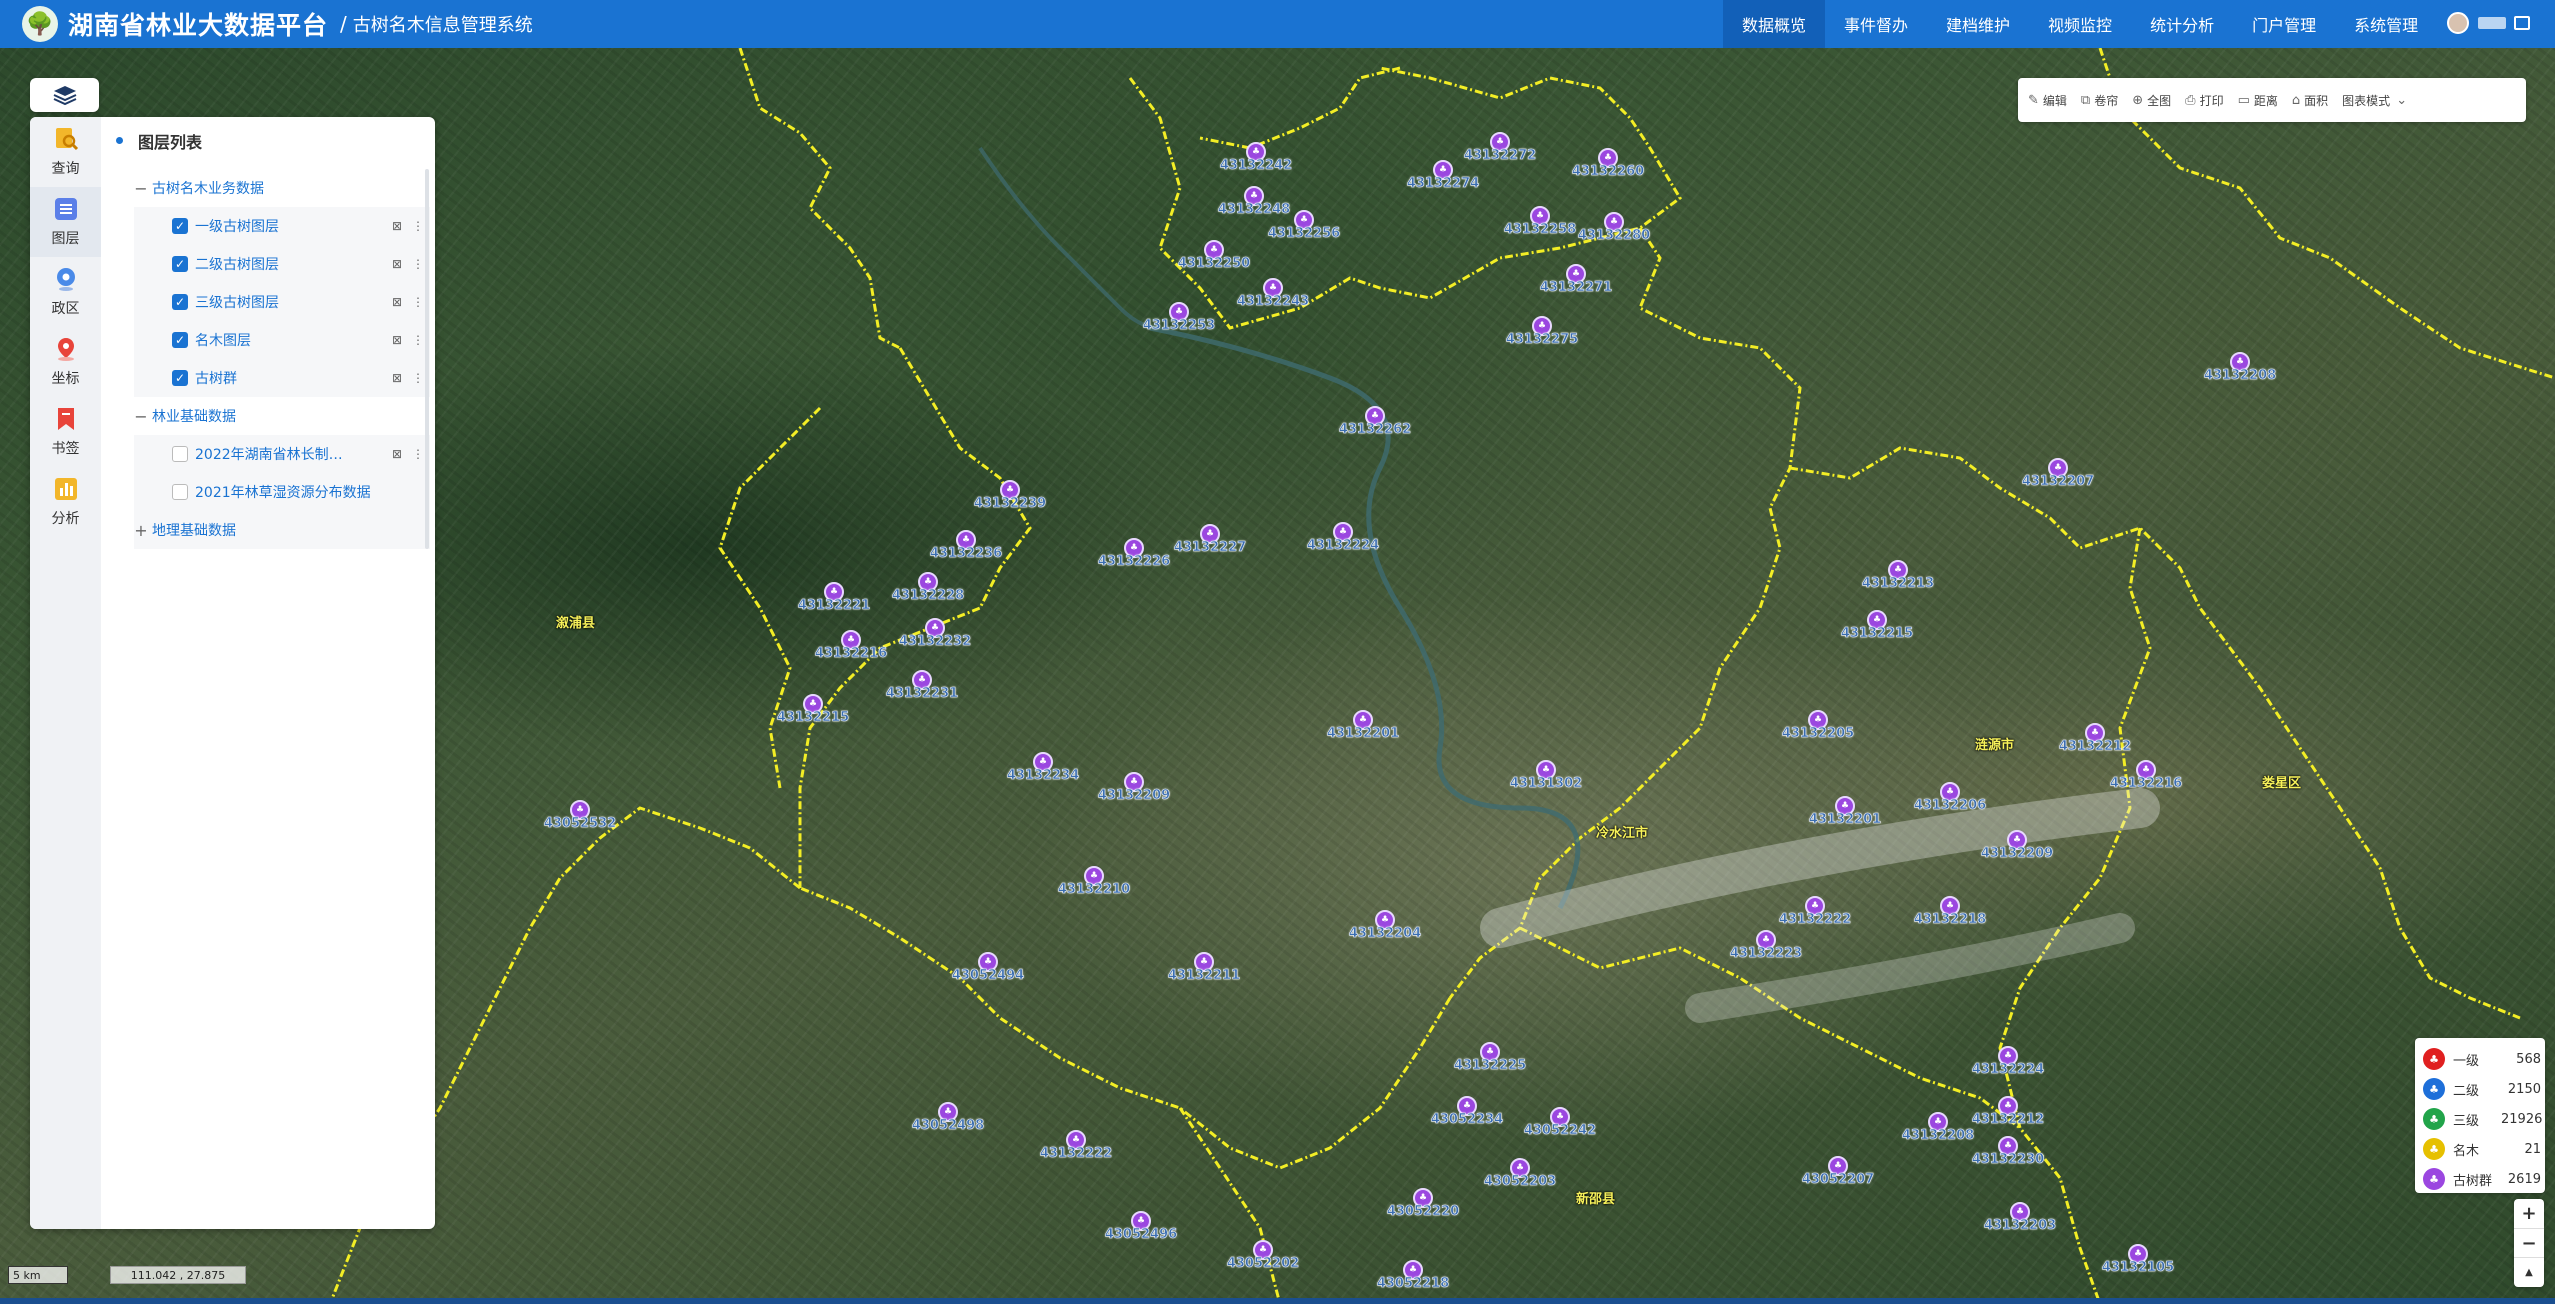 Image resolution: width=2555 pixels, height=1304 pixels. What do you see at coordinates (1576, 279) in the screenshot?
I see `tree-group-marker: ♣ 43132271` at bounding box center [1576, 279].